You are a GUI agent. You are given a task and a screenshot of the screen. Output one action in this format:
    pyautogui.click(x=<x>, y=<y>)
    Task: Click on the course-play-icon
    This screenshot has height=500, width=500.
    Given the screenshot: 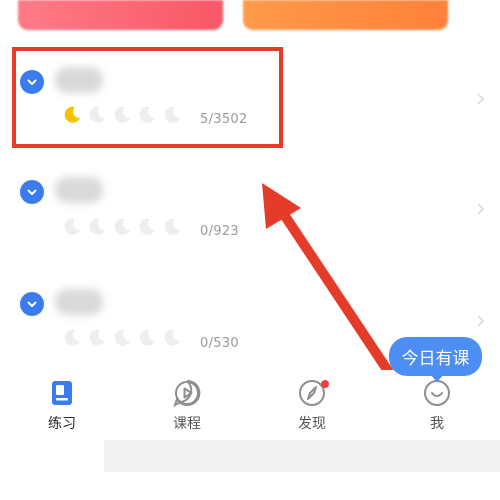 What is the action you would take?
    pyautogui.click(x=187, y=393)
    